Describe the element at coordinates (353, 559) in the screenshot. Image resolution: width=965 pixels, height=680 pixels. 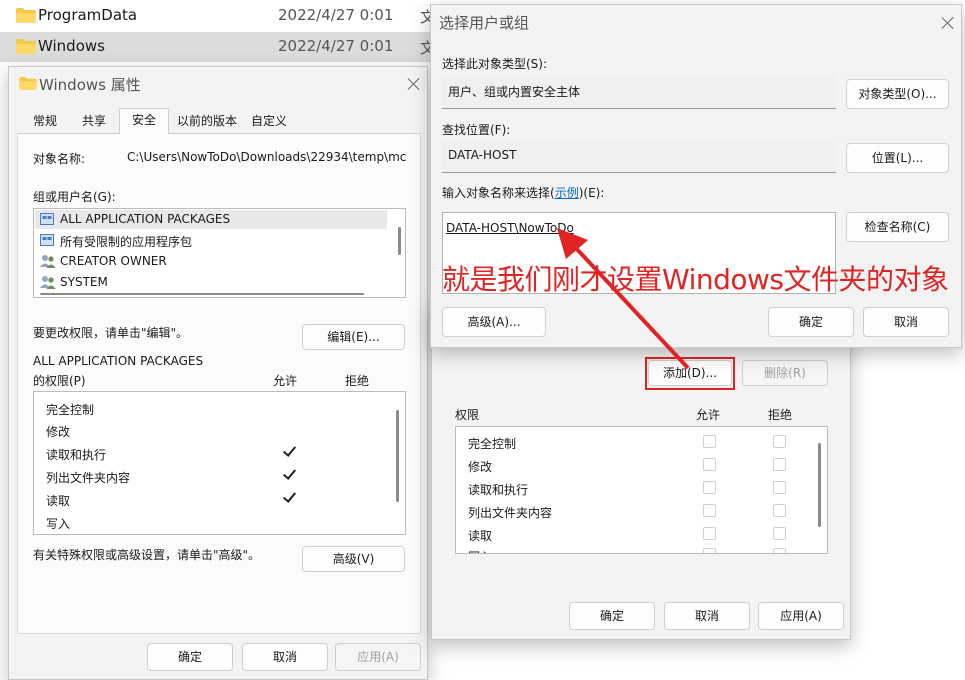
I see `advanced-button: 高级(V)` at that location.